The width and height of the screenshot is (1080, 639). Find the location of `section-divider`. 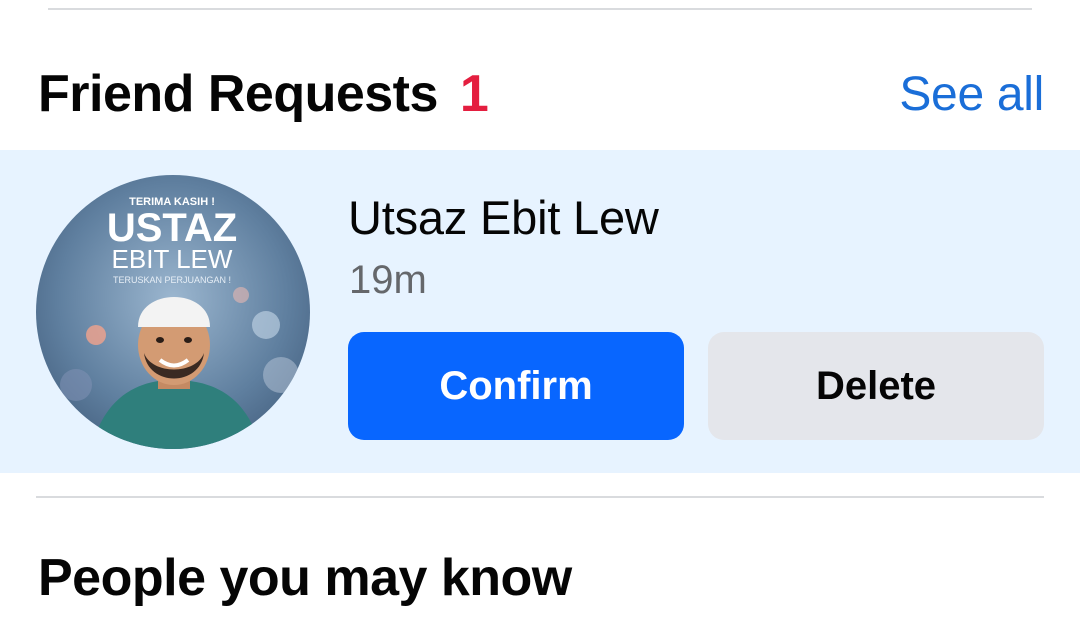

section-divider is located at coordinates (540, 497).